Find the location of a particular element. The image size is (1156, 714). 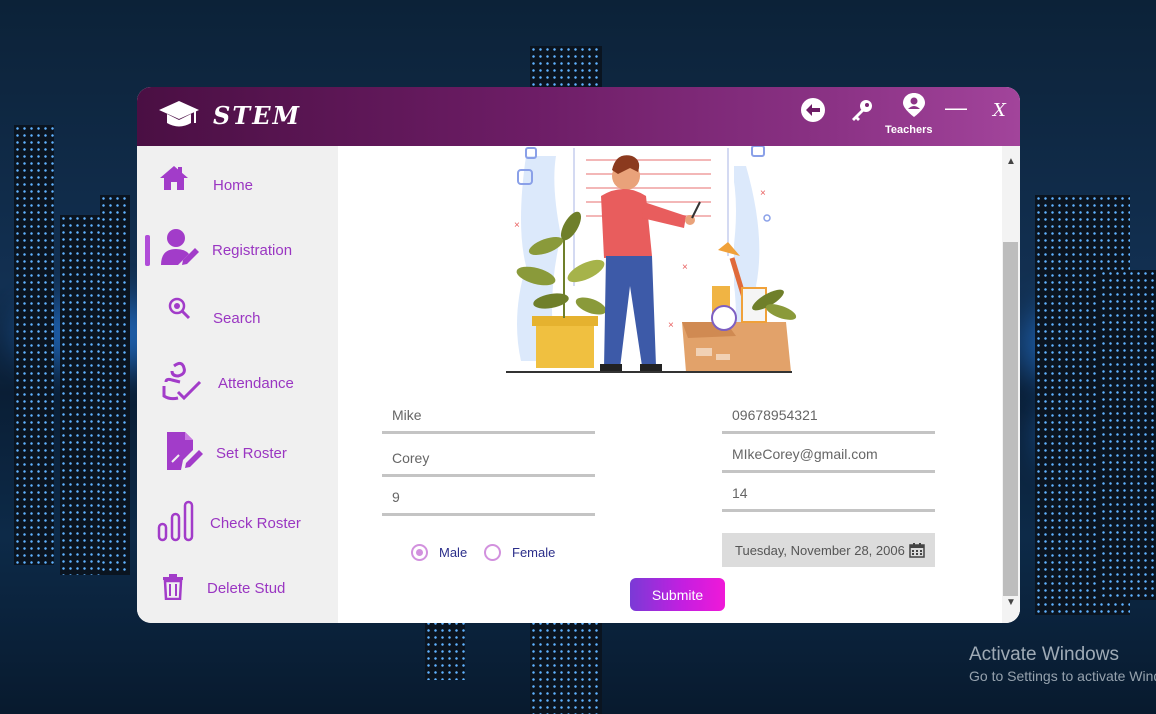

watermark-subtitle: Go to Settings to activate Windows. is located at coordinates (1062, 676).